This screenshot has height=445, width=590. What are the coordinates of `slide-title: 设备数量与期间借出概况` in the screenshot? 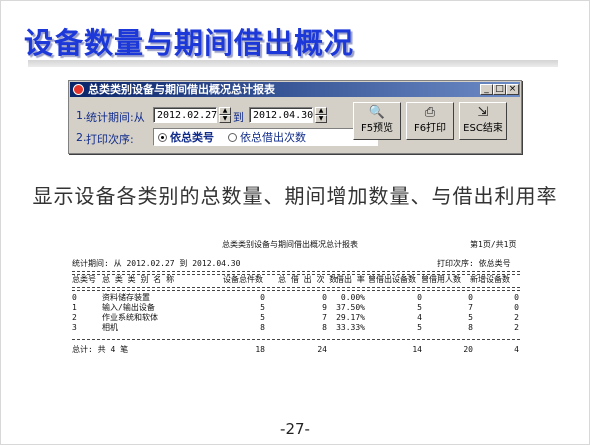 It's located at (189, 43).